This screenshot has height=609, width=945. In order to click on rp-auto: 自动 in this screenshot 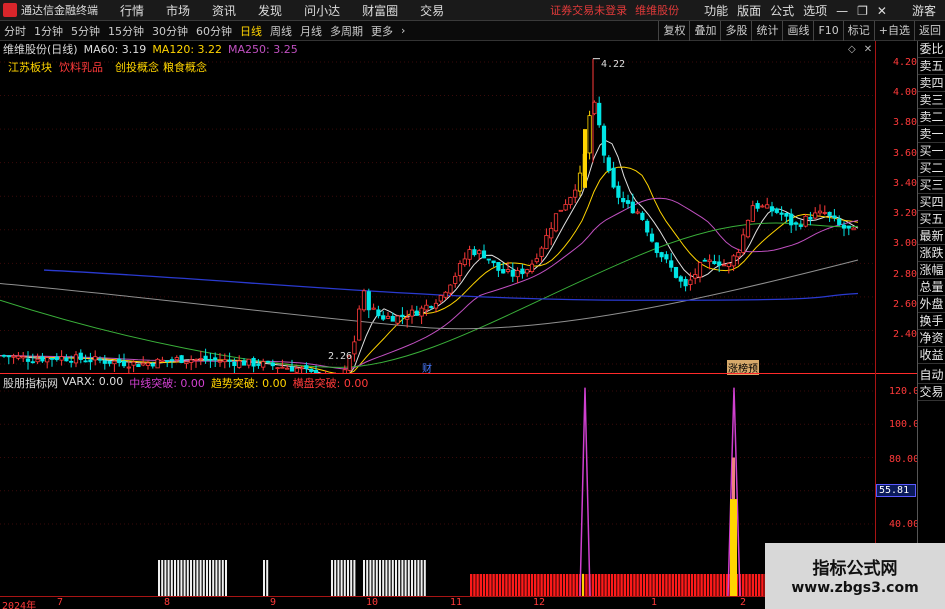, I will do `click(931, 375)`.